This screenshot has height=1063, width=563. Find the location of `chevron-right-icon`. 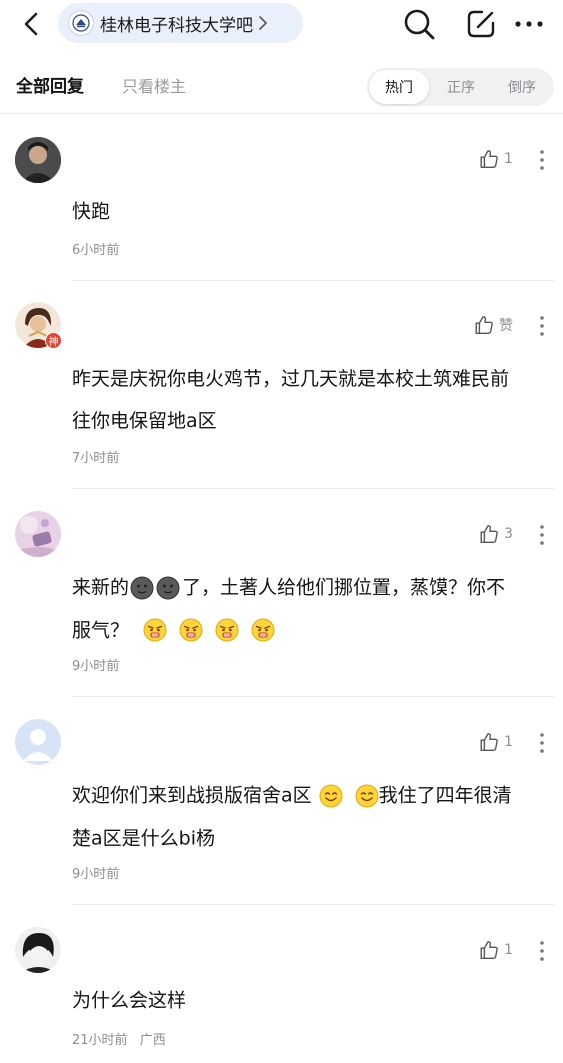

chevron-right-icon is located at coordinates (263, 23).